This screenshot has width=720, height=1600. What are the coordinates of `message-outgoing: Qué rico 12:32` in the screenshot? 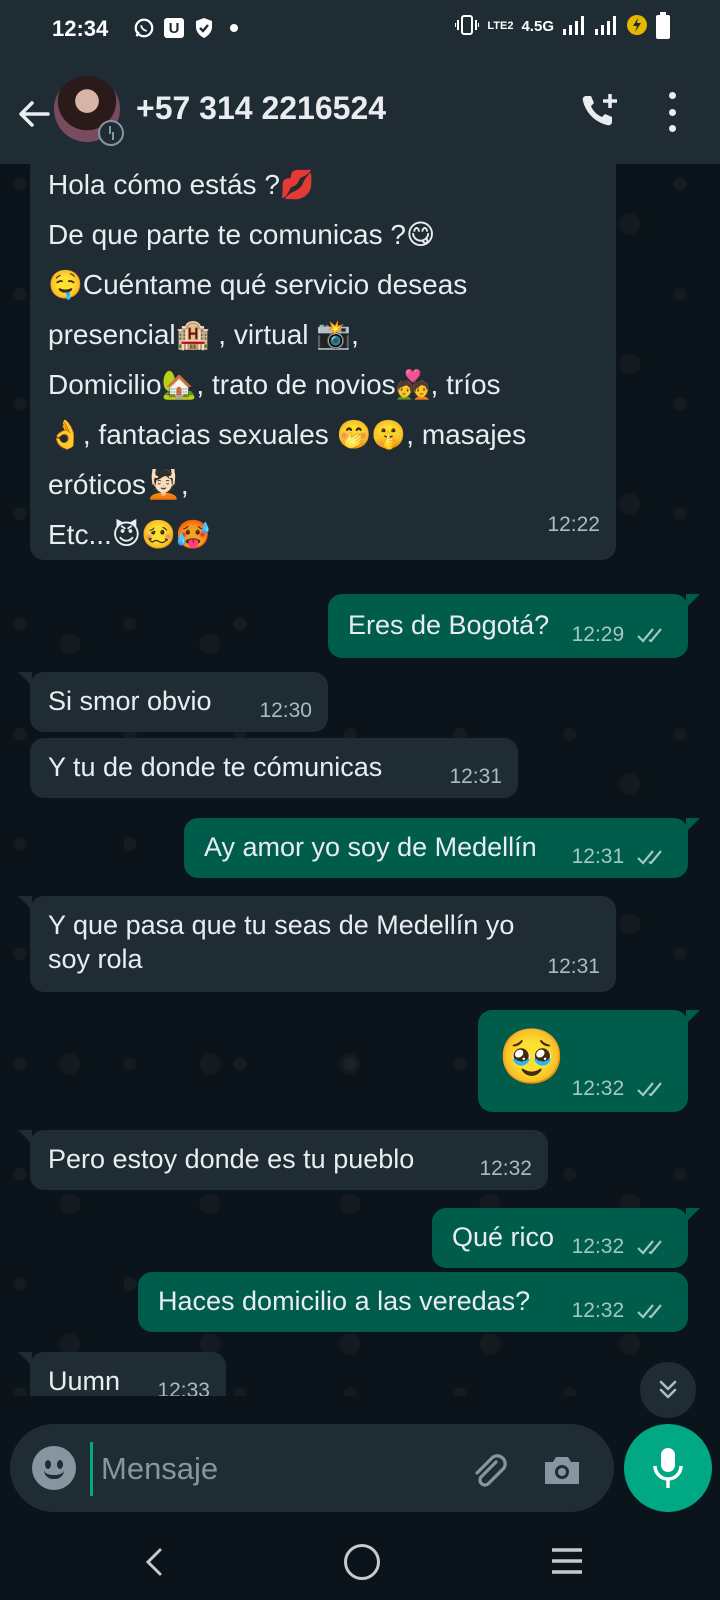 It's located at (566, 1238).